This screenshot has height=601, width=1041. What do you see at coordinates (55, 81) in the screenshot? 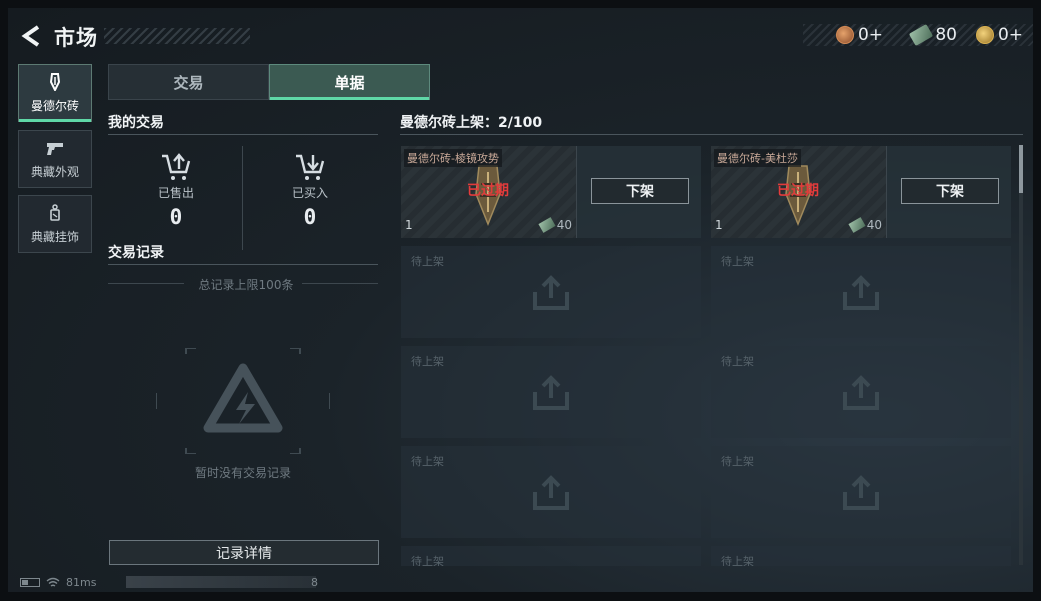
I see `mandel-brick-icon` at bounding box center [55, 81].